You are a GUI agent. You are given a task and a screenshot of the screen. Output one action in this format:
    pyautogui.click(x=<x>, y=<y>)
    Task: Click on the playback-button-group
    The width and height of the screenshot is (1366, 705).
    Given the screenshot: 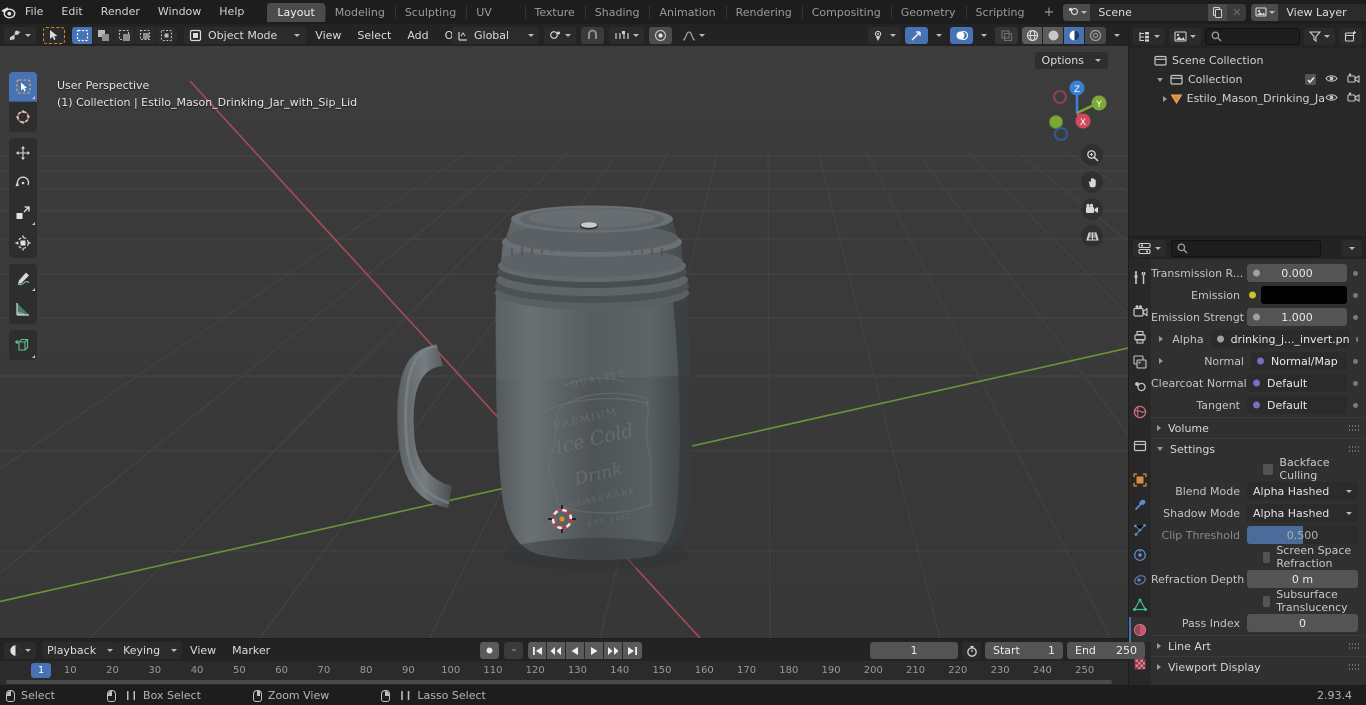 What is the action you would take?
    pyautogui.click(x=585, y=650)
    